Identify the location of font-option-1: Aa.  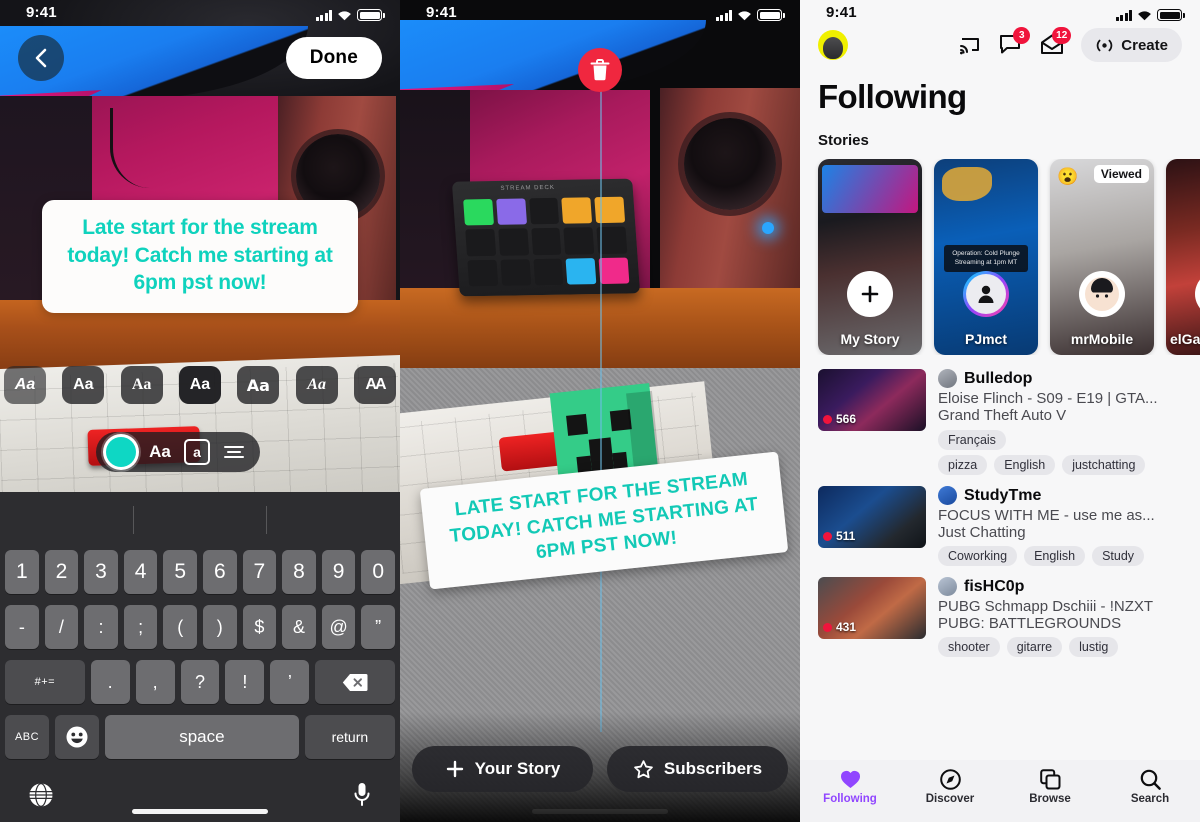
(83, 385).